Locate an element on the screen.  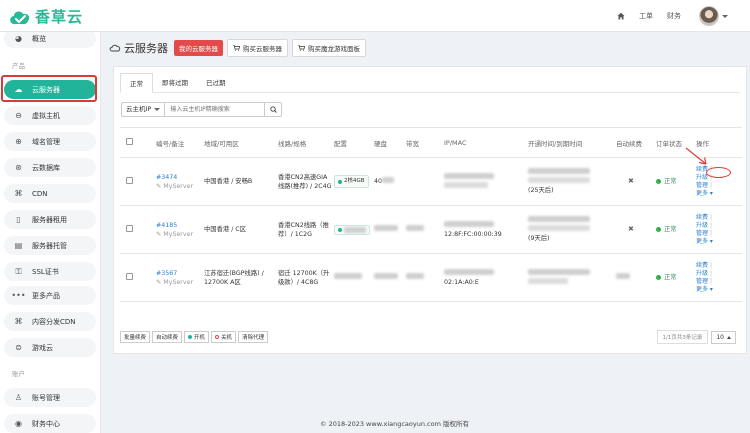
bulk-renew-button: 批量续费 is located at coordinates (135, 337).